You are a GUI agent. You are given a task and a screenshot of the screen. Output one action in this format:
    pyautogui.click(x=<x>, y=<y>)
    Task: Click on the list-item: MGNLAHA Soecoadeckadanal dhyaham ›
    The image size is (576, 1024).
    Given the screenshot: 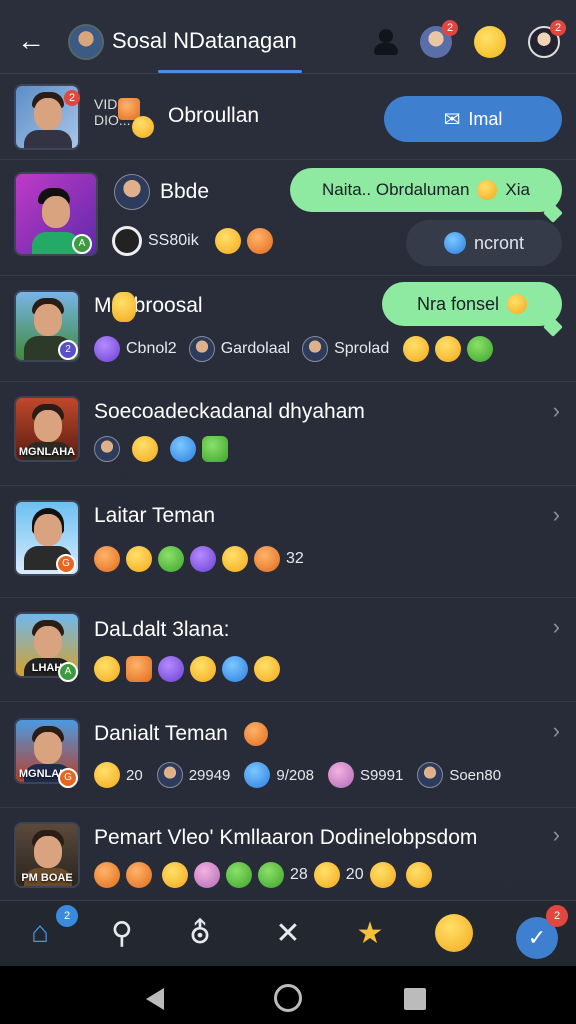 What is the action you would take?
    pyautogui.click(x=288, y=434)
    